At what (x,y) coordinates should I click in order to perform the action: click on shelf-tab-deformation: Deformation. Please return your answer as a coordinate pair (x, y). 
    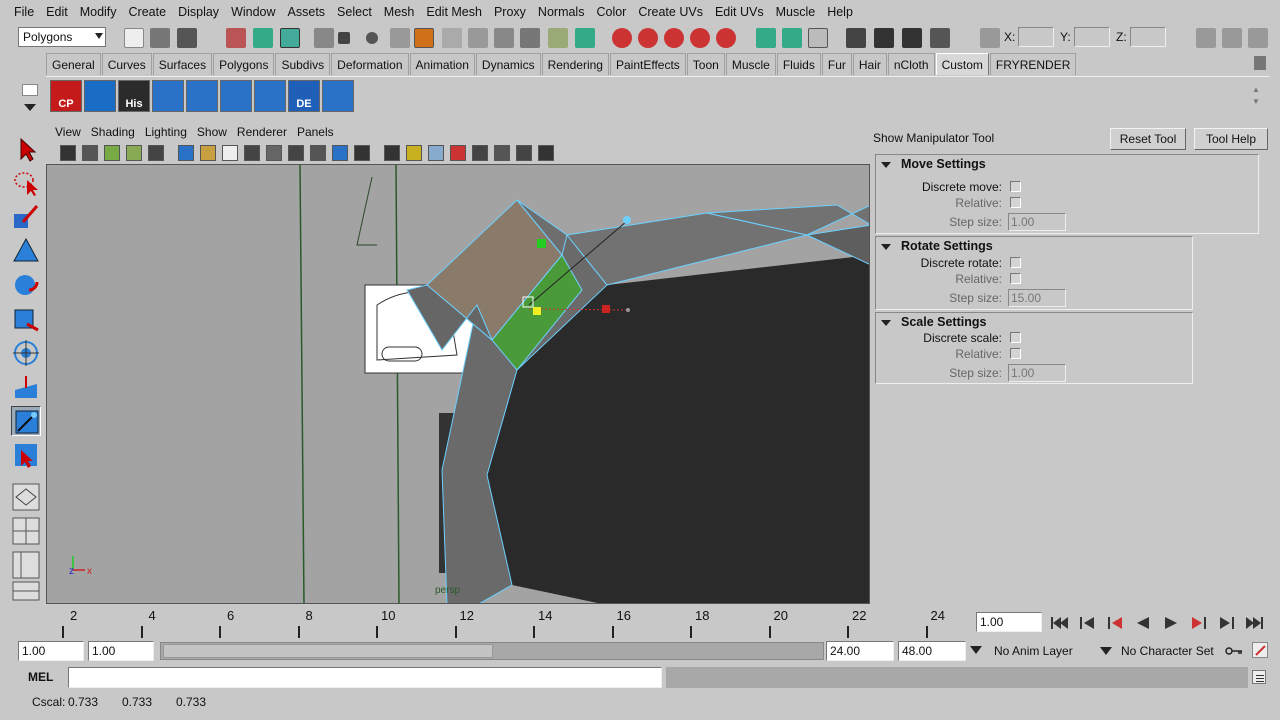
    Looking at the image, I should click on (370, 64).